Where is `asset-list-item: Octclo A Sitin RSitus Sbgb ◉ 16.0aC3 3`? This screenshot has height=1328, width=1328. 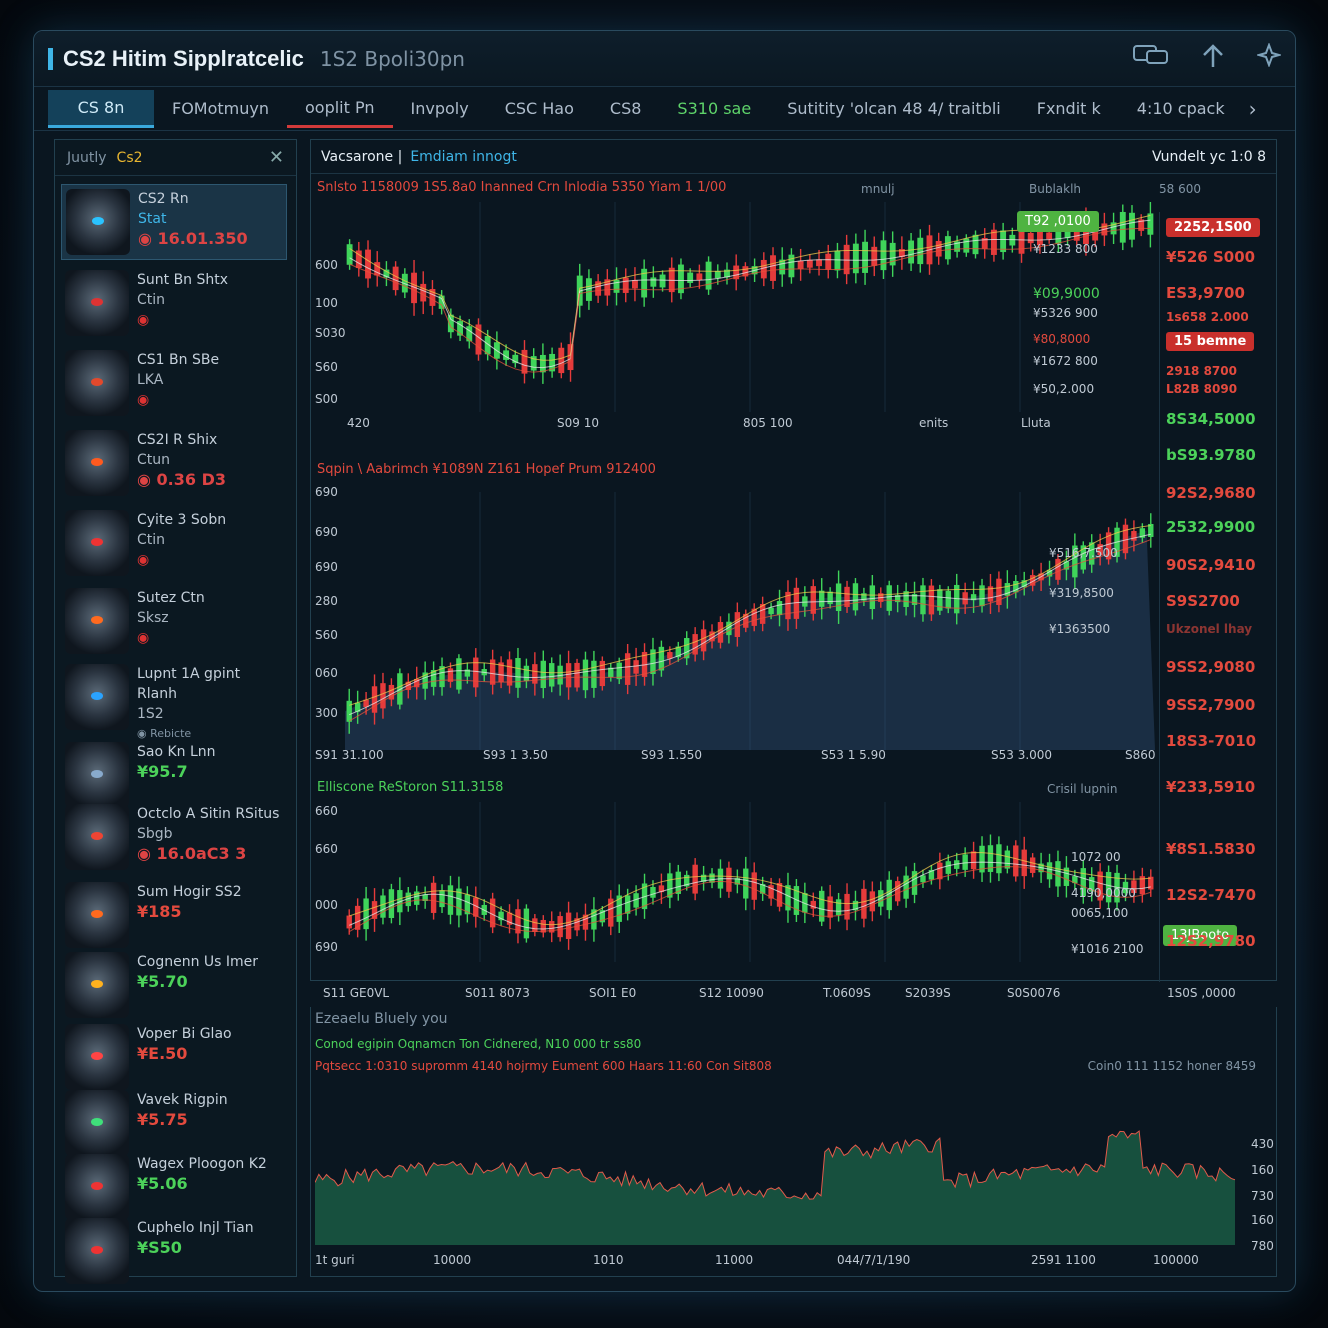
asset-list-item: Octclo A Sitin RSitus Sbgb ◉ 16.0aC3 3 is located at coordinates (174, 837).